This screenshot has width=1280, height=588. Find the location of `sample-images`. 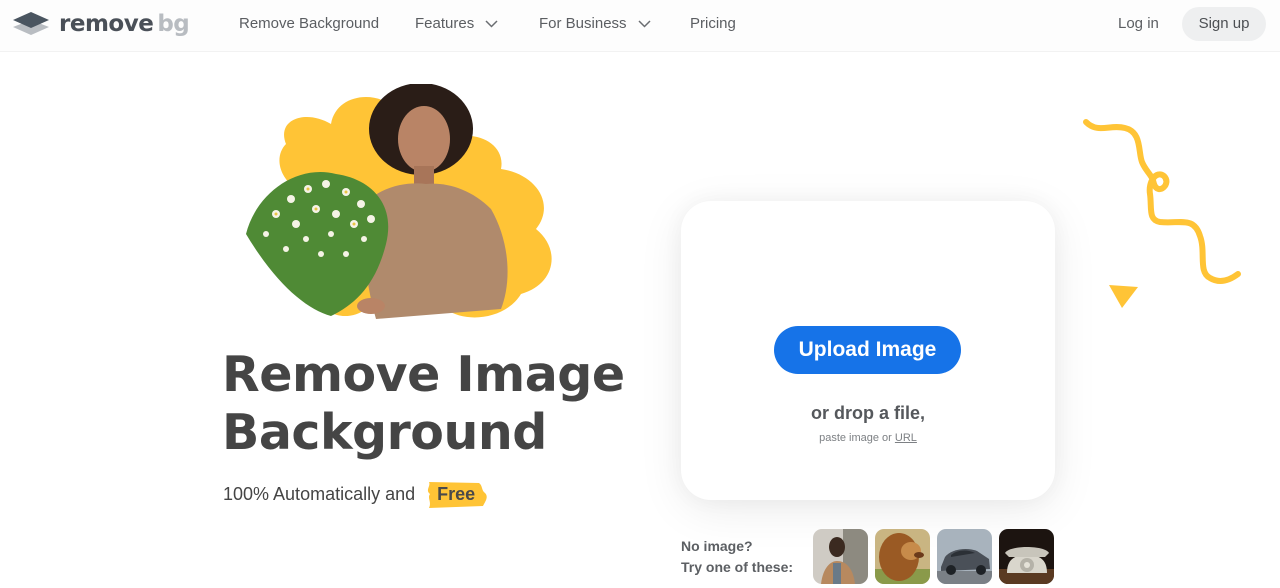

sample-images is located at coordinates (933, 556).